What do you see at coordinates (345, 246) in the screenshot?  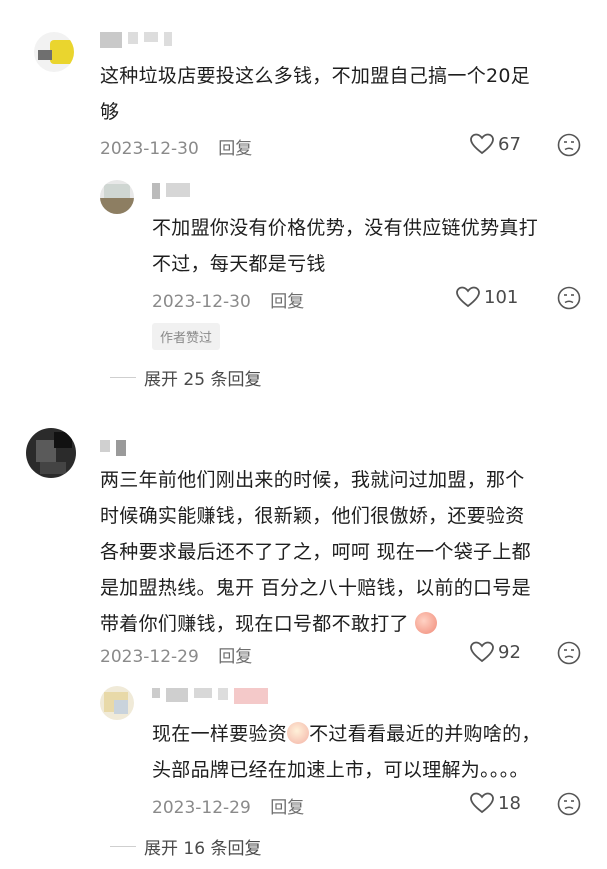 I see `reply-text: 不加盟你没有价格优势，没有供应链优势真打 不过，每天都是亏钱` at bounding box center [345, 246].